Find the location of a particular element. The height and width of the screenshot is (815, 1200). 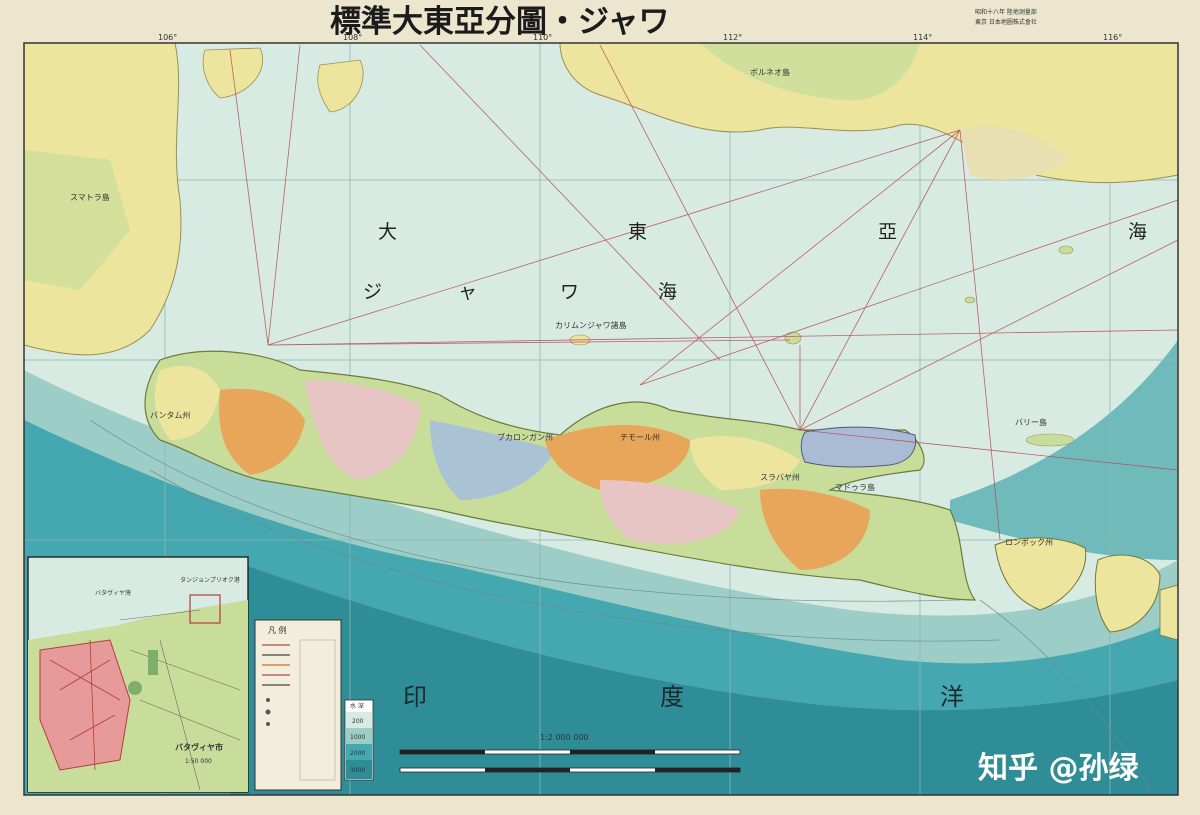

ocean-label-2: 度 is located at coordinates (672, 697).